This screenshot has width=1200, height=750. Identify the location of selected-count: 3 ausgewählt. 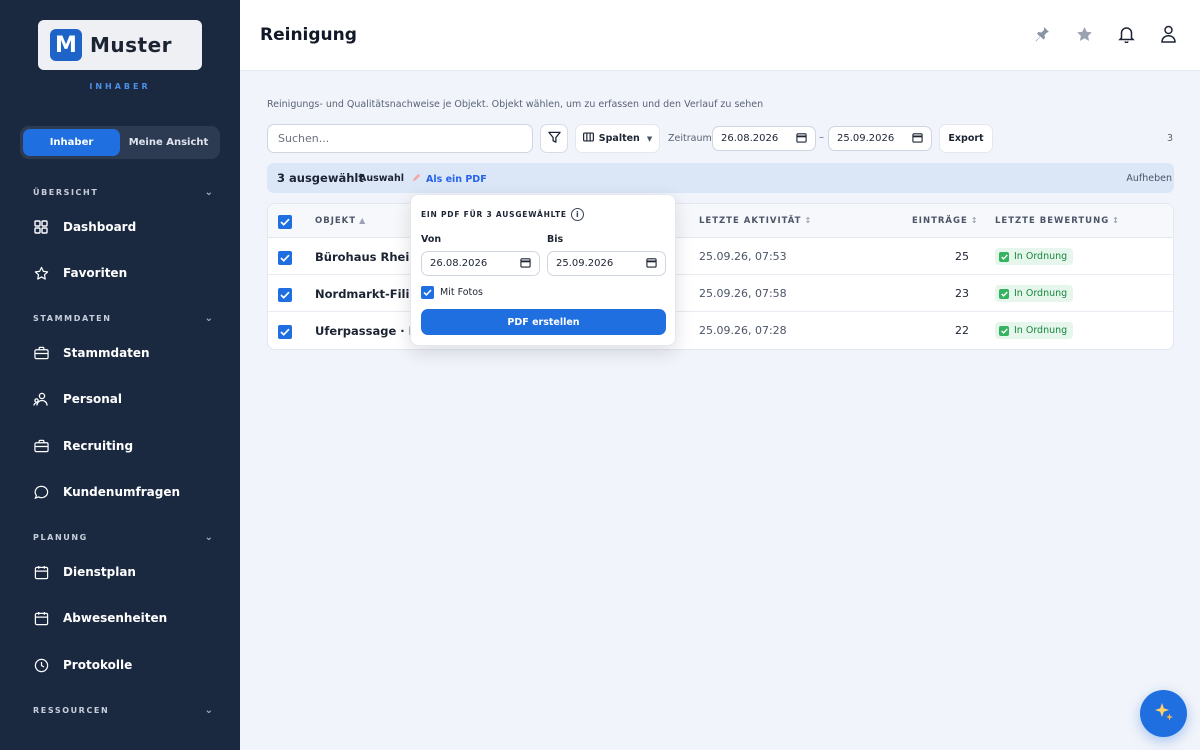
(320, 178).